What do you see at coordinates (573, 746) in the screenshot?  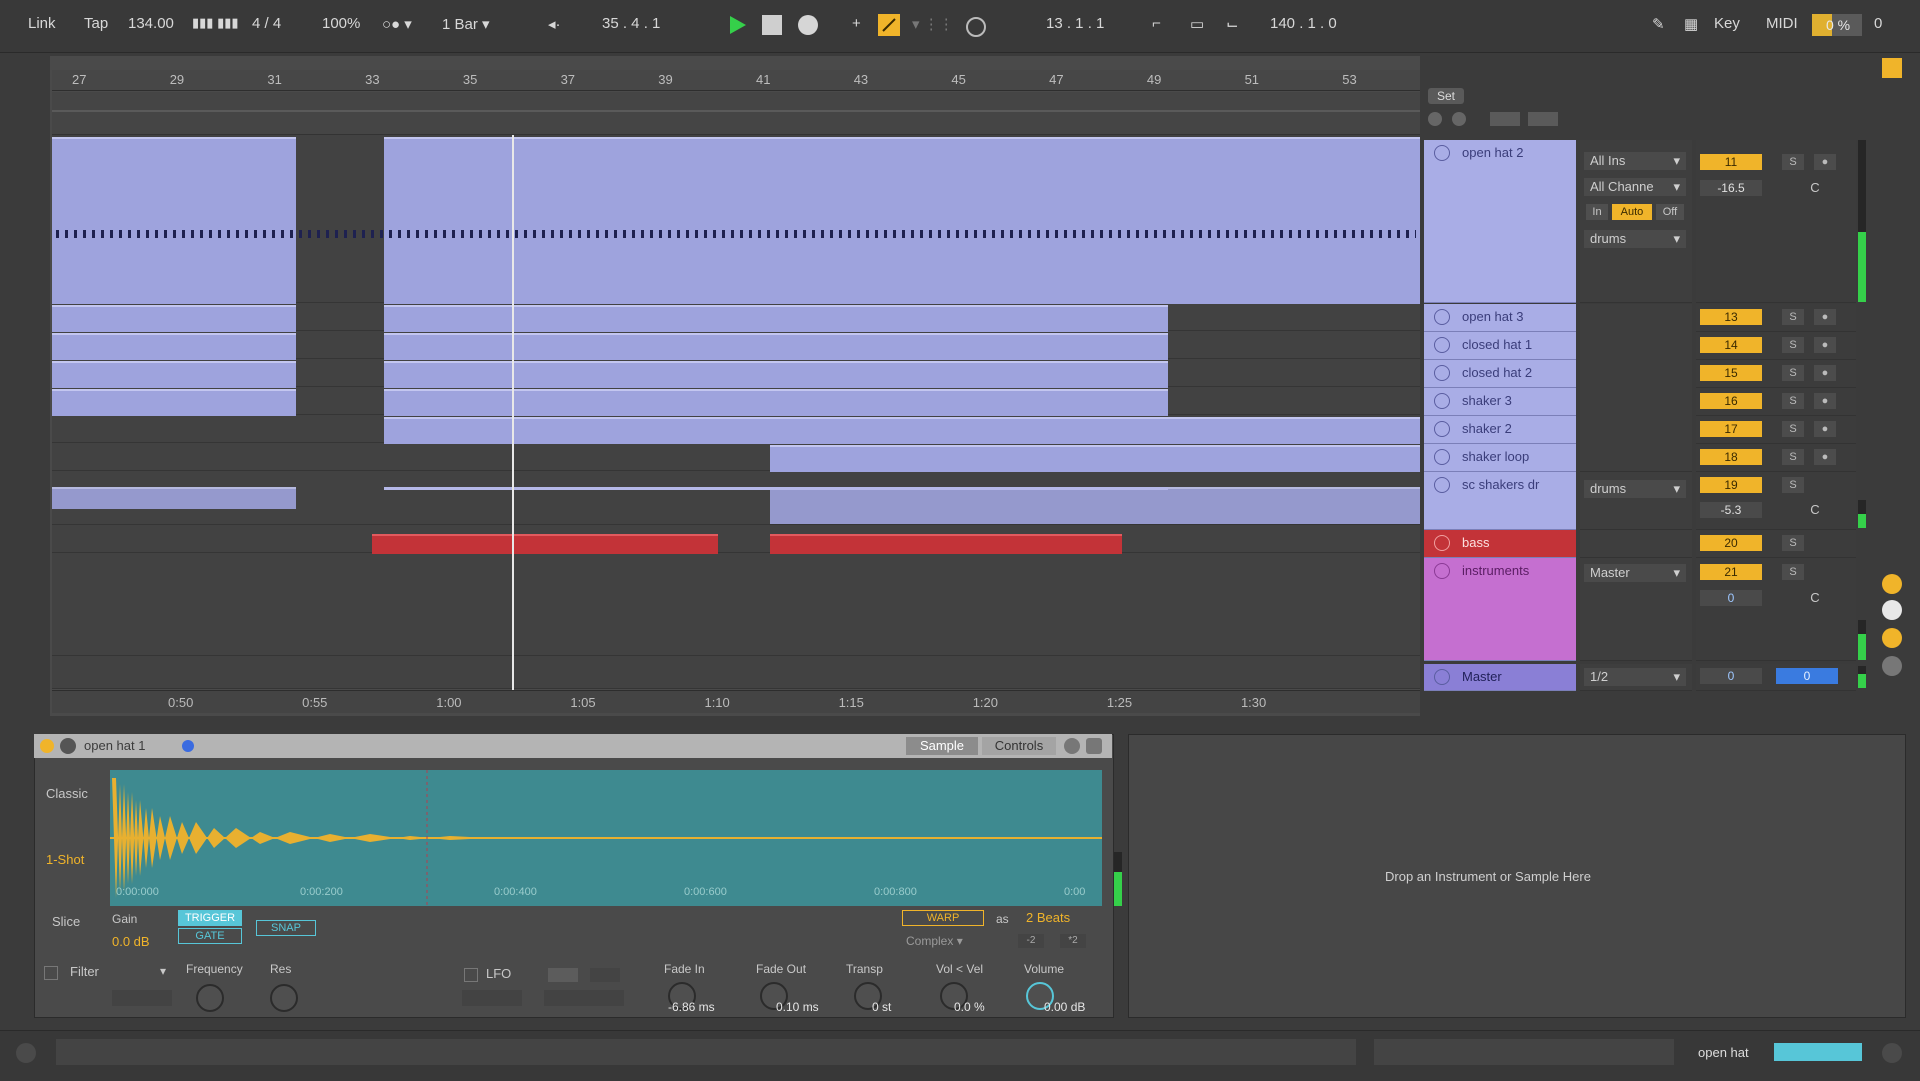 I see `device-title-bar: open hat 1 Sample Controls` at bounding box center [573, 746].